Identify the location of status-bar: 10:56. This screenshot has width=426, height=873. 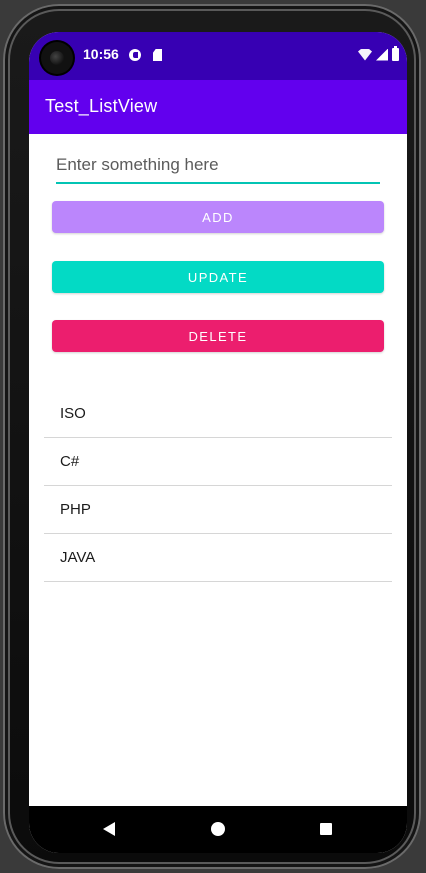
(218, 56).